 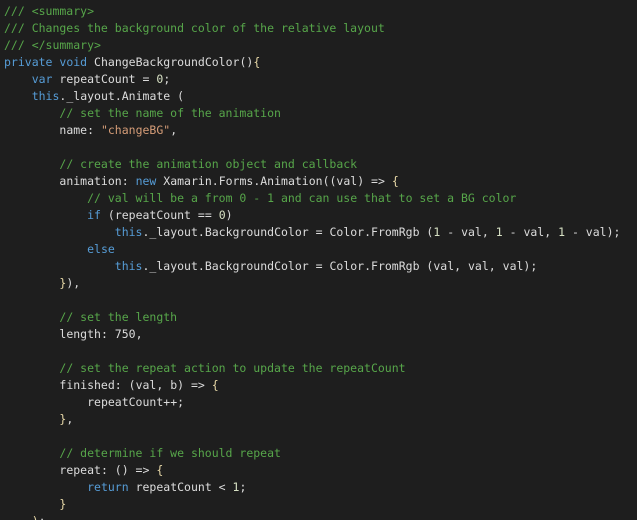 I want to click on code-token-num: 0, so click(x=222, y=215).